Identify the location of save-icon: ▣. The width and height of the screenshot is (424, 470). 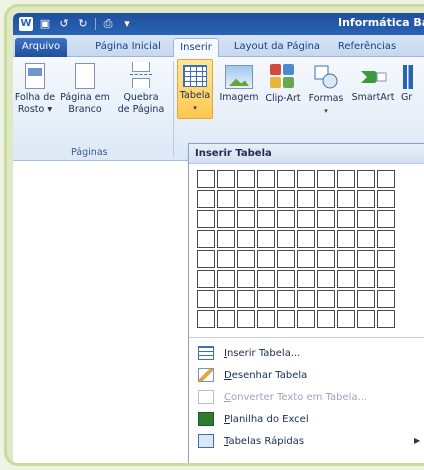
(45, 24).